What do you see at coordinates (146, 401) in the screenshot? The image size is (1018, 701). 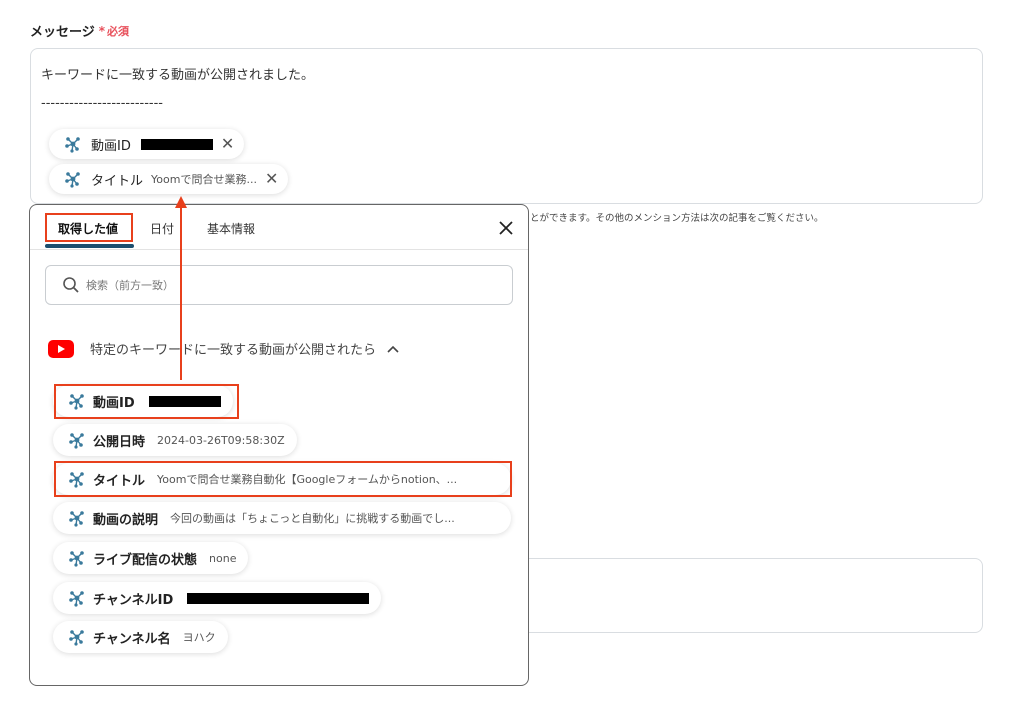 I see `highlight-box-video-id` at bounding box center [146, 401].